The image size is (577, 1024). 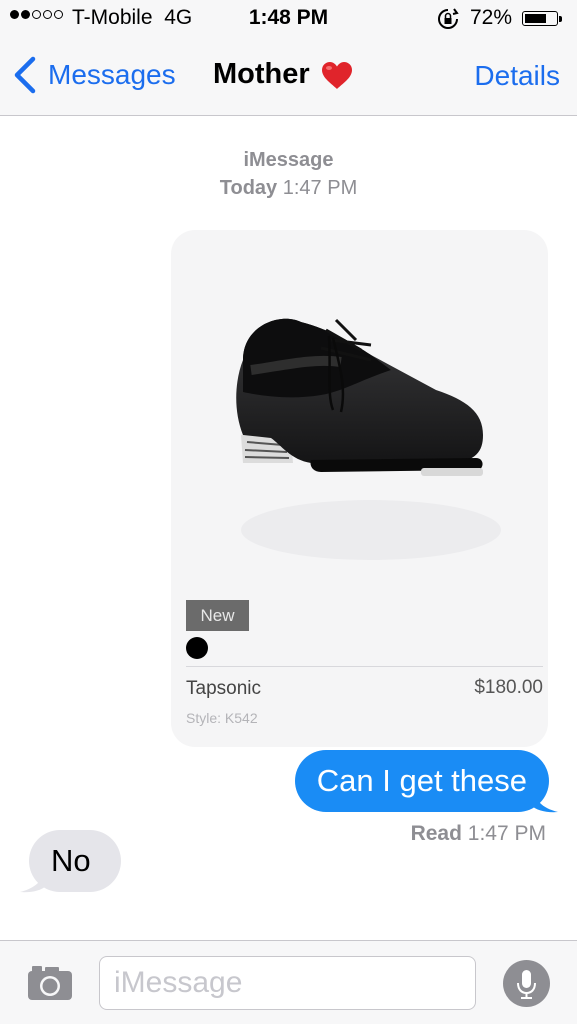 I want to click on message-input, so click(x=287, y=983).